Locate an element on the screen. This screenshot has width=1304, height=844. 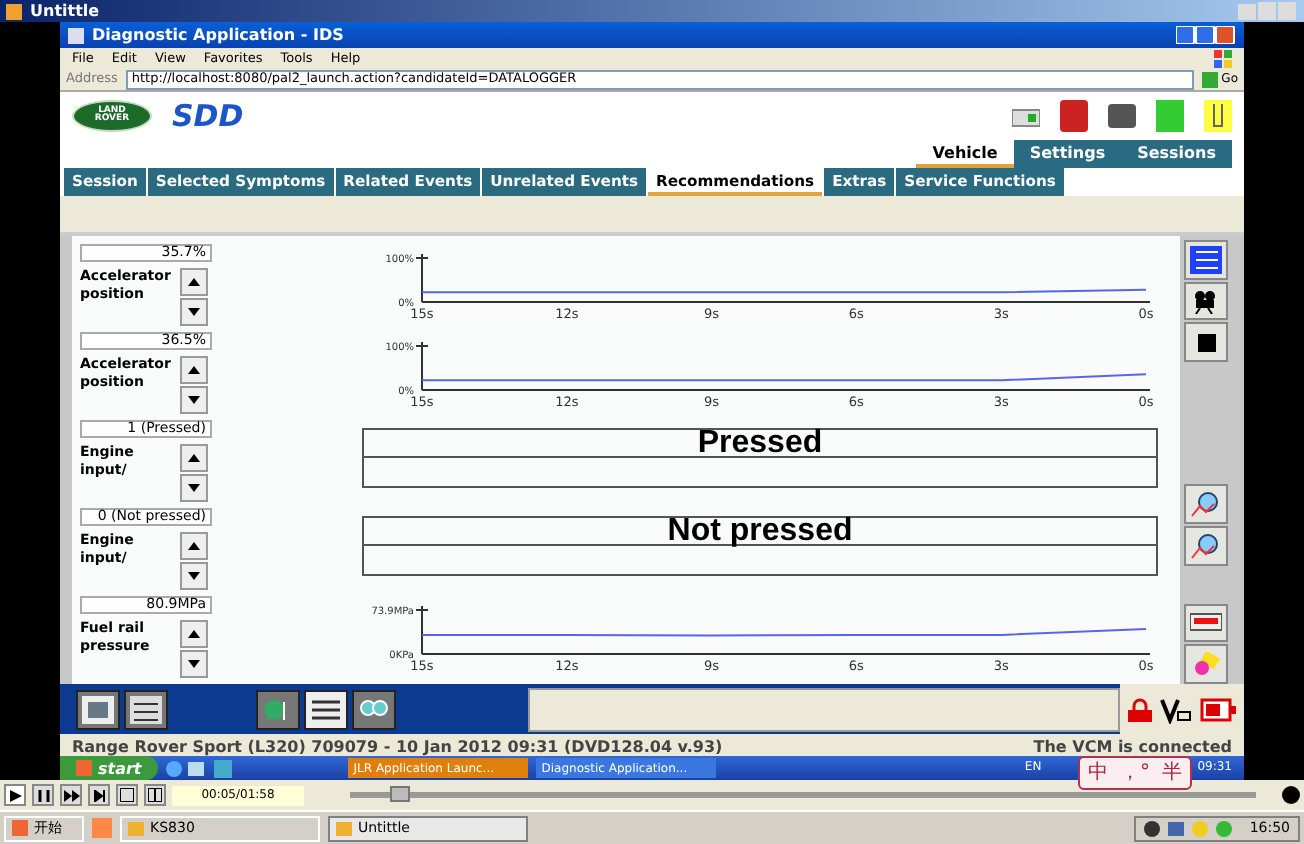
schedule-button is located at coordinates (146, 709).